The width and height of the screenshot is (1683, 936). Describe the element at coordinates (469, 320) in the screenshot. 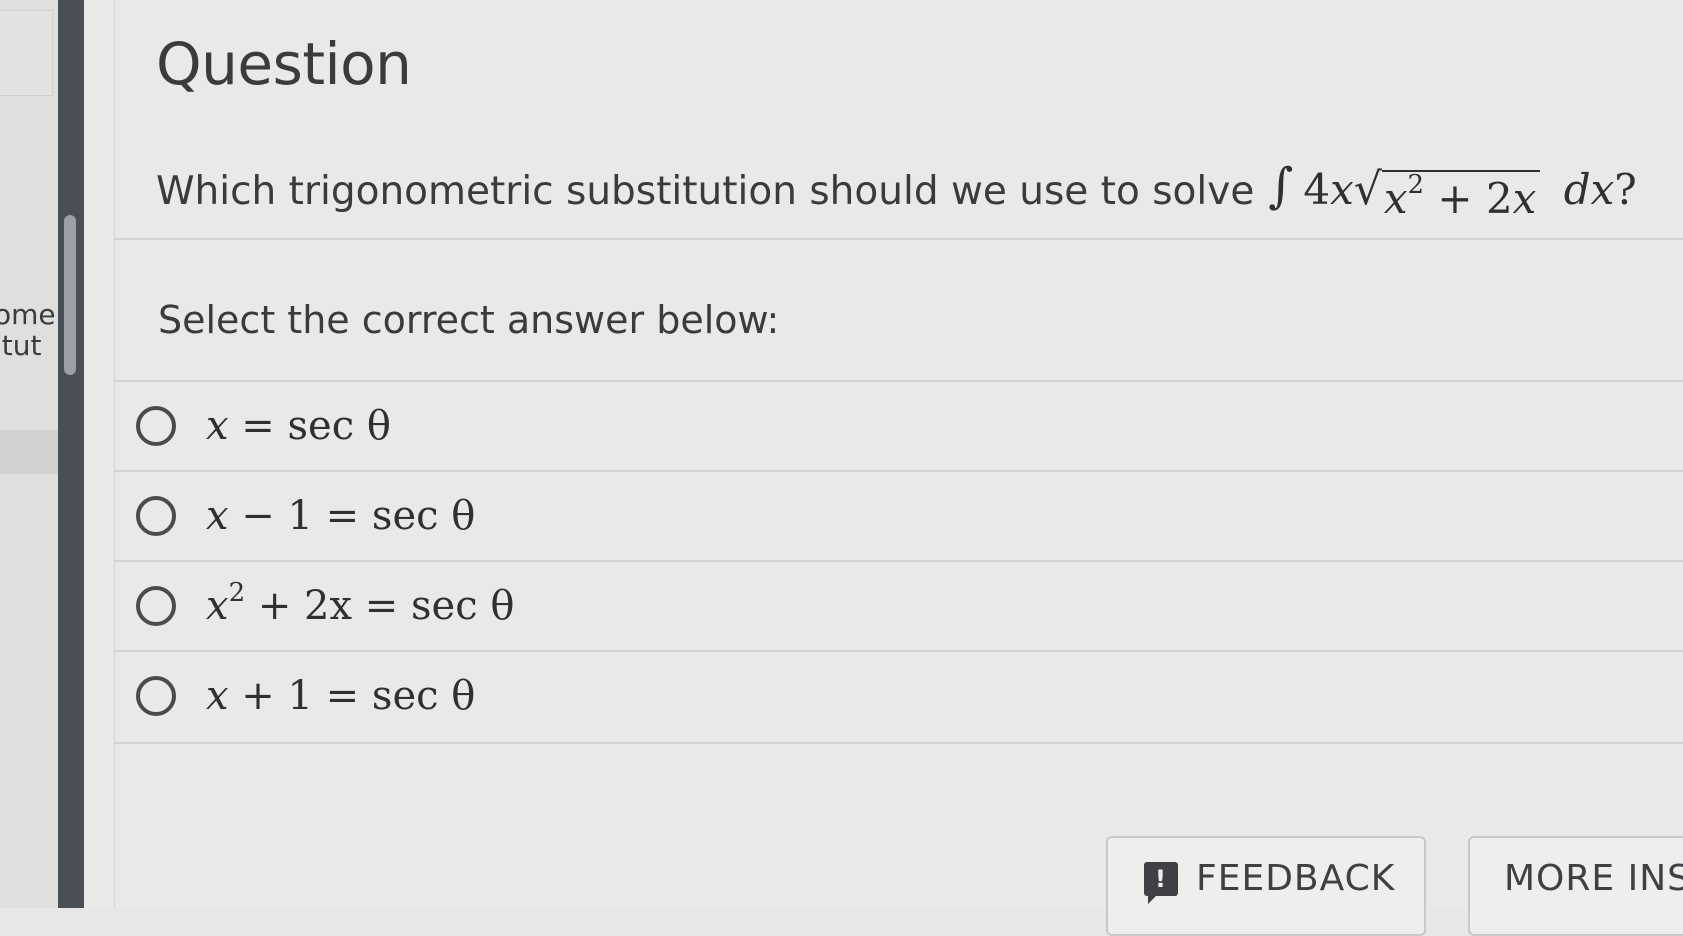

I see `answer-instructions: Select the correct answer below:` at that location.